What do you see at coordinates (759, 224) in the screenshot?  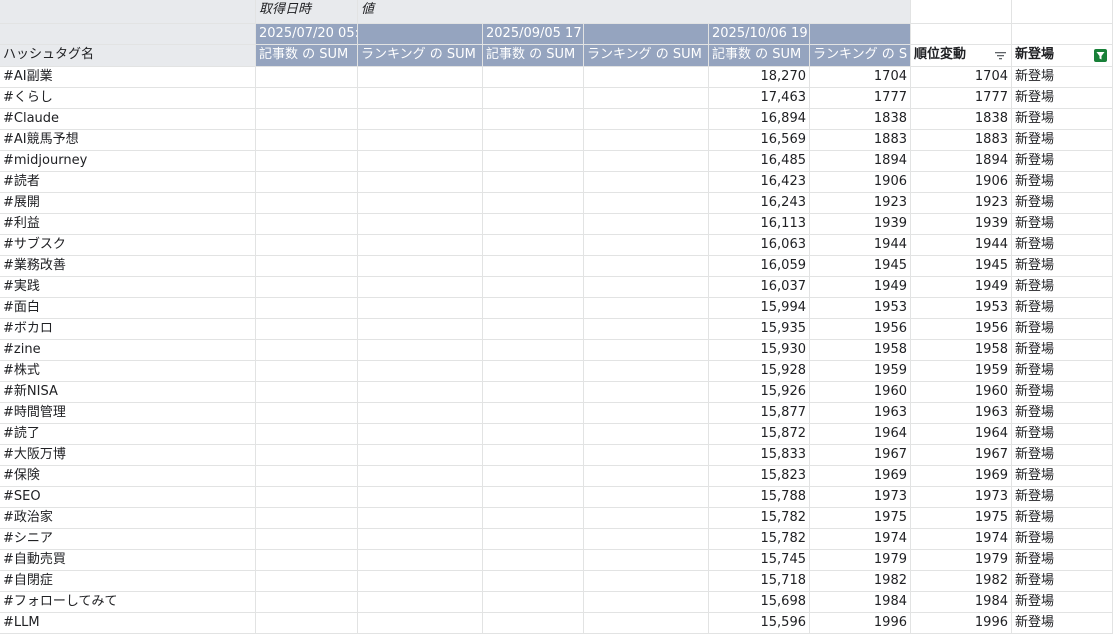 I see `count-cell: 16,113` at bounding box center [759, 224].